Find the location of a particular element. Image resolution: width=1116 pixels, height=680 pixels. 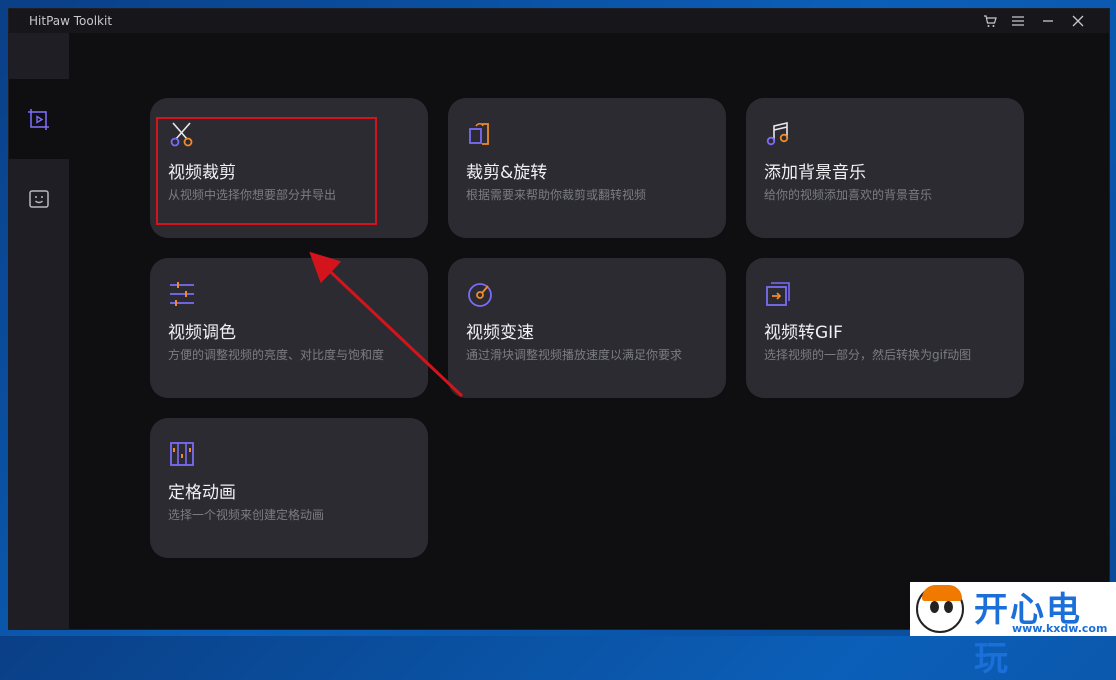

cart-icon is located at coordinates (990, 21).